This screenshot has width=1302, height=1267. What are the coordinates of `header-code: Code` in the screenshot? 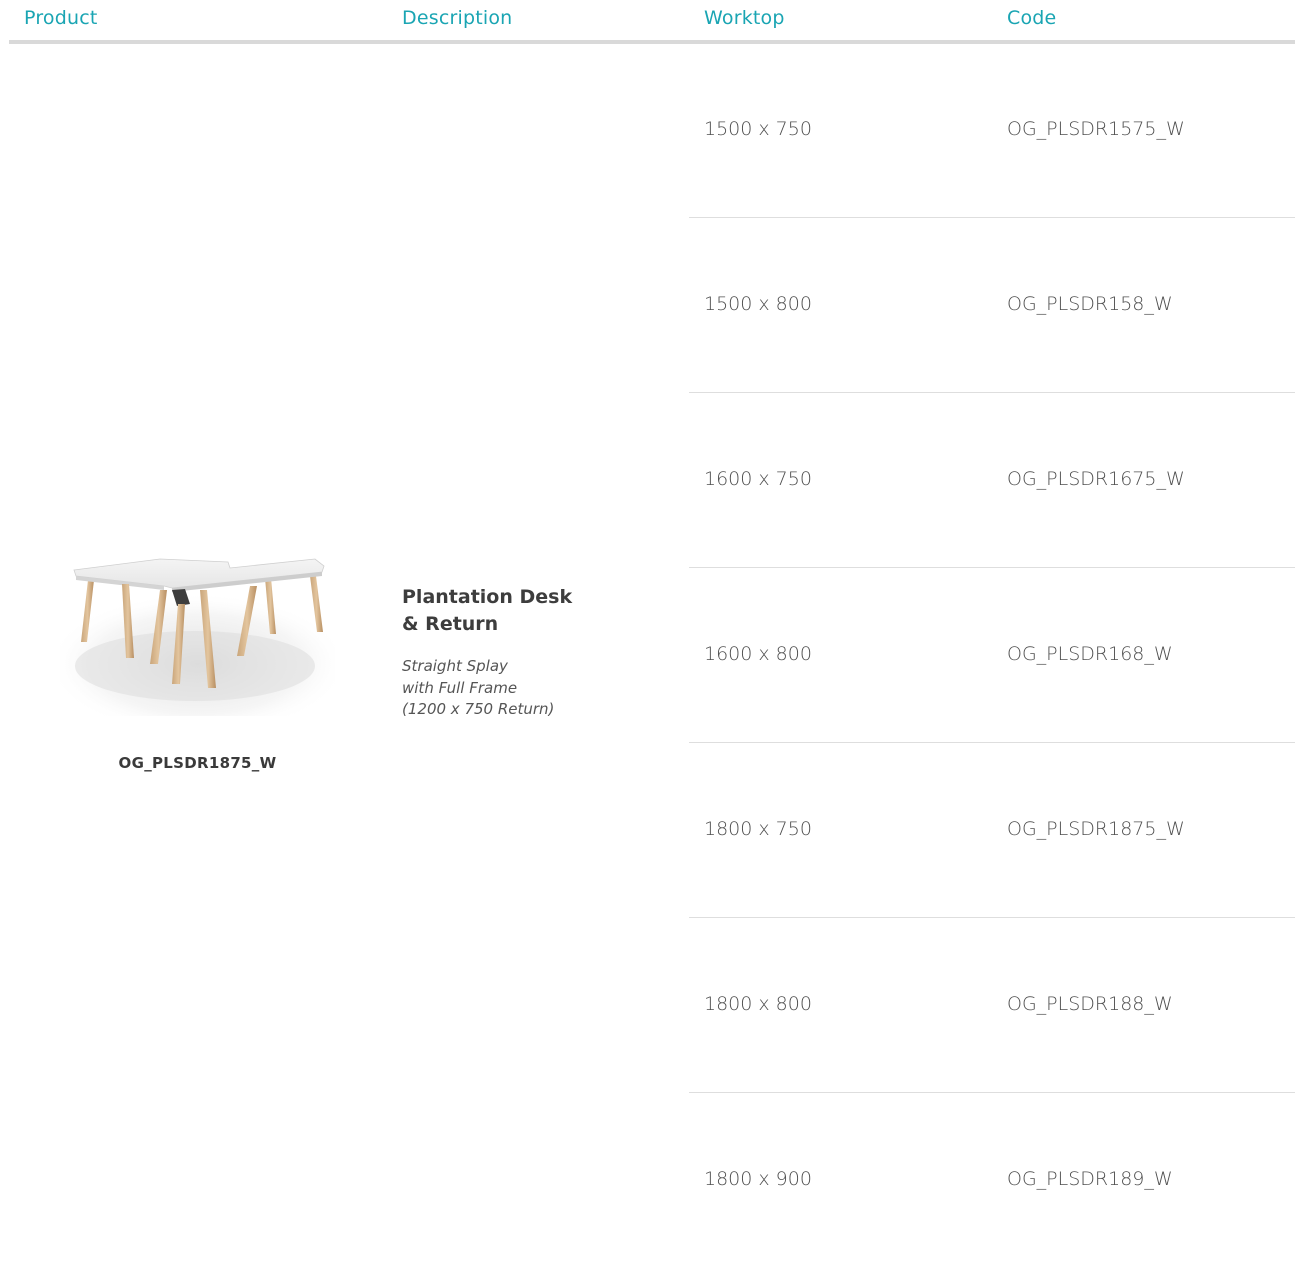 It's located at (1032, 18).